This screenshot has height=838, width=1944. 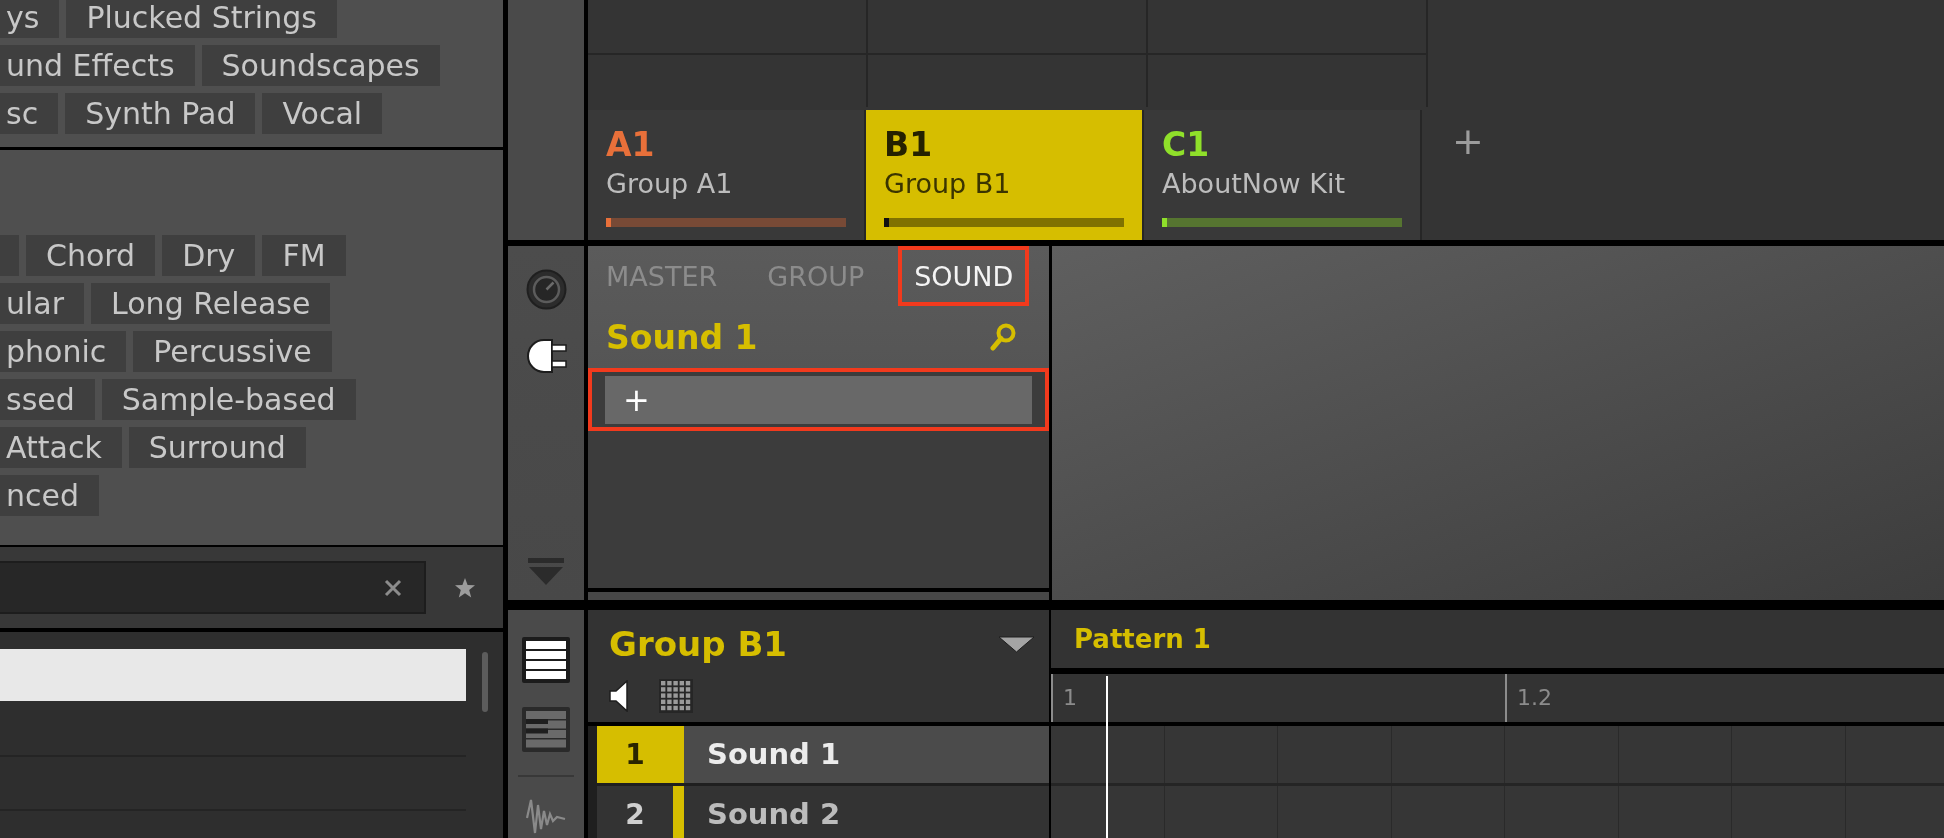 What do you see at coordinates (97, 65) in the screenshot?
I see `tag-button: und Effects` at bounding box center [97, 65].